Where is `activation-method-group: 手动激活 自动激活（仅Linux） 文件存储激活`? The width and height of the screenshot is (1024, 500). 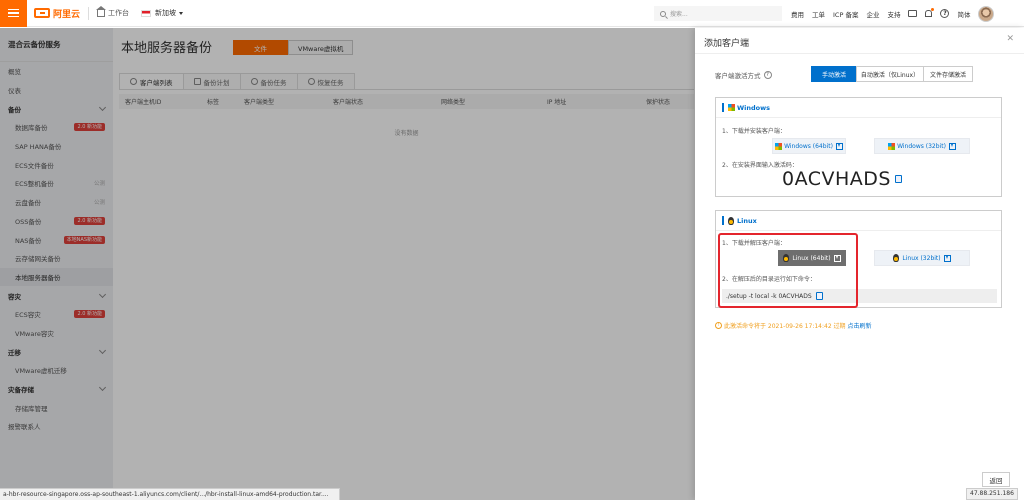 activation-method-group: 手动激活 自动激活（仅Linux） 文件存储激活 is located at coordinates (892, 74).